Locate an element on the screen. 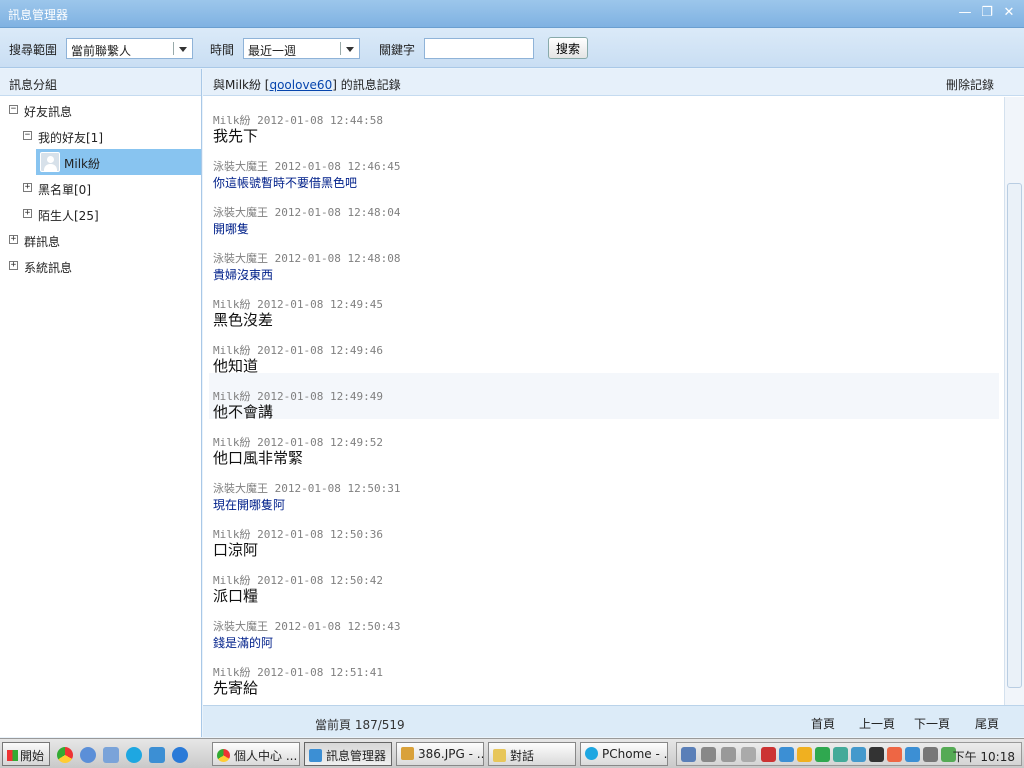 The height and width of the screenshot is (768, 1024). tree-item-my-friends: − 我的好友[1] is located at coordinates (100, 136).